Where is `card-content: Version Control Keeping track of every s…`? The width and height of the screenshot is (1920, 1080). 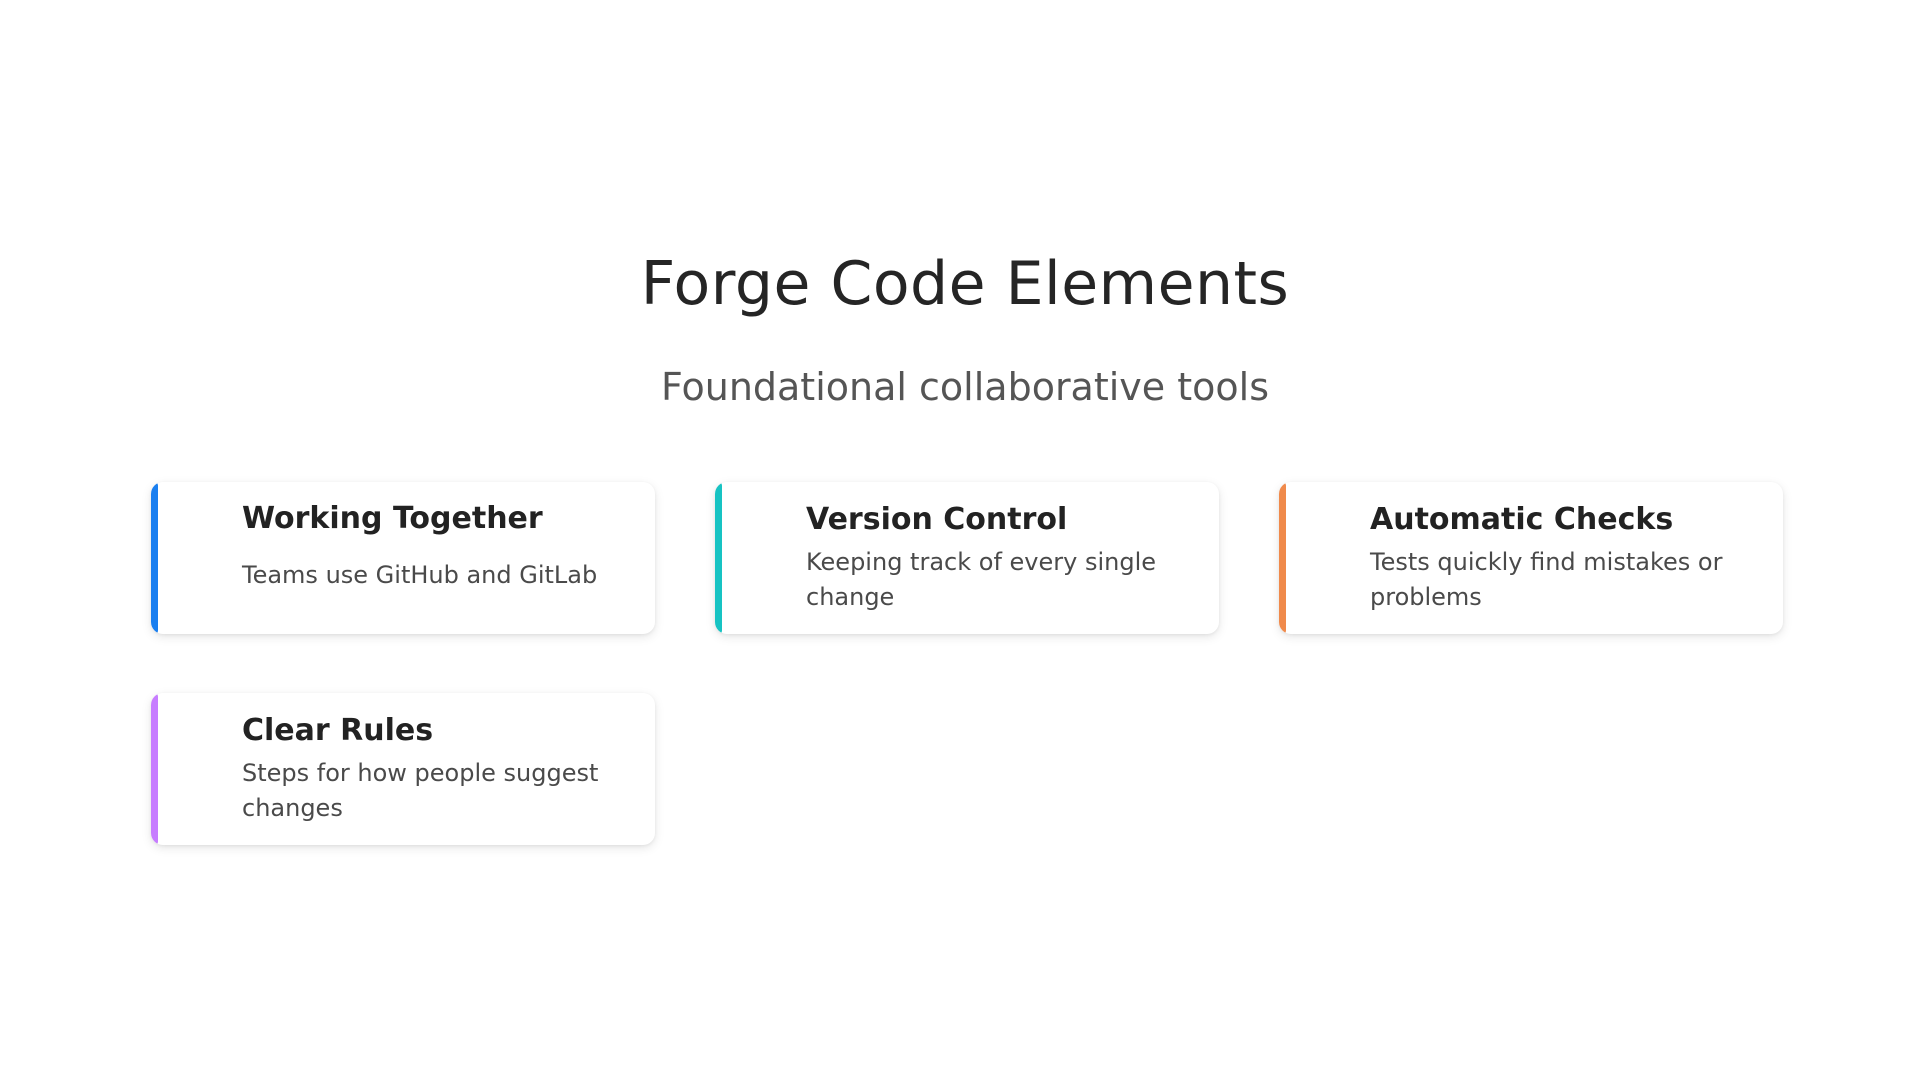
card-content: Version Control Keeping track of every s… is located at coordinates (997, 558).